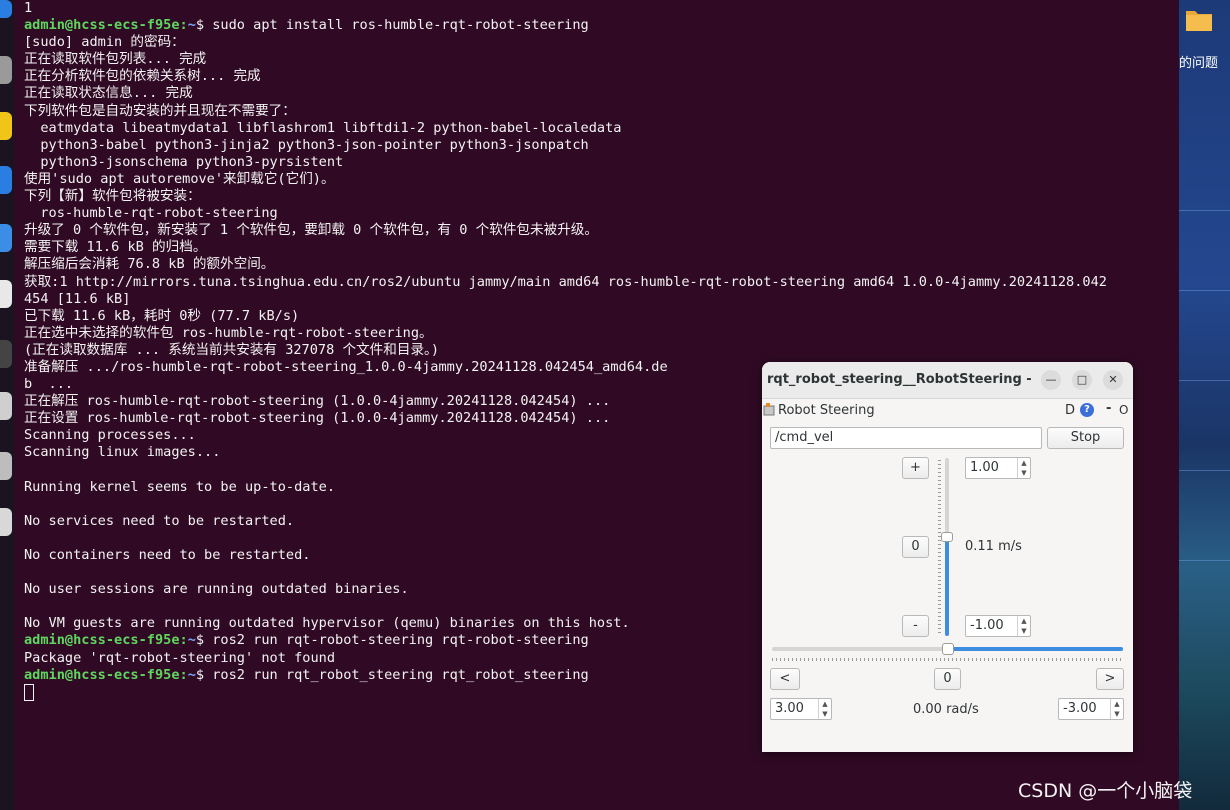  I want to click on close-button: ✕, so click(1113, 380).